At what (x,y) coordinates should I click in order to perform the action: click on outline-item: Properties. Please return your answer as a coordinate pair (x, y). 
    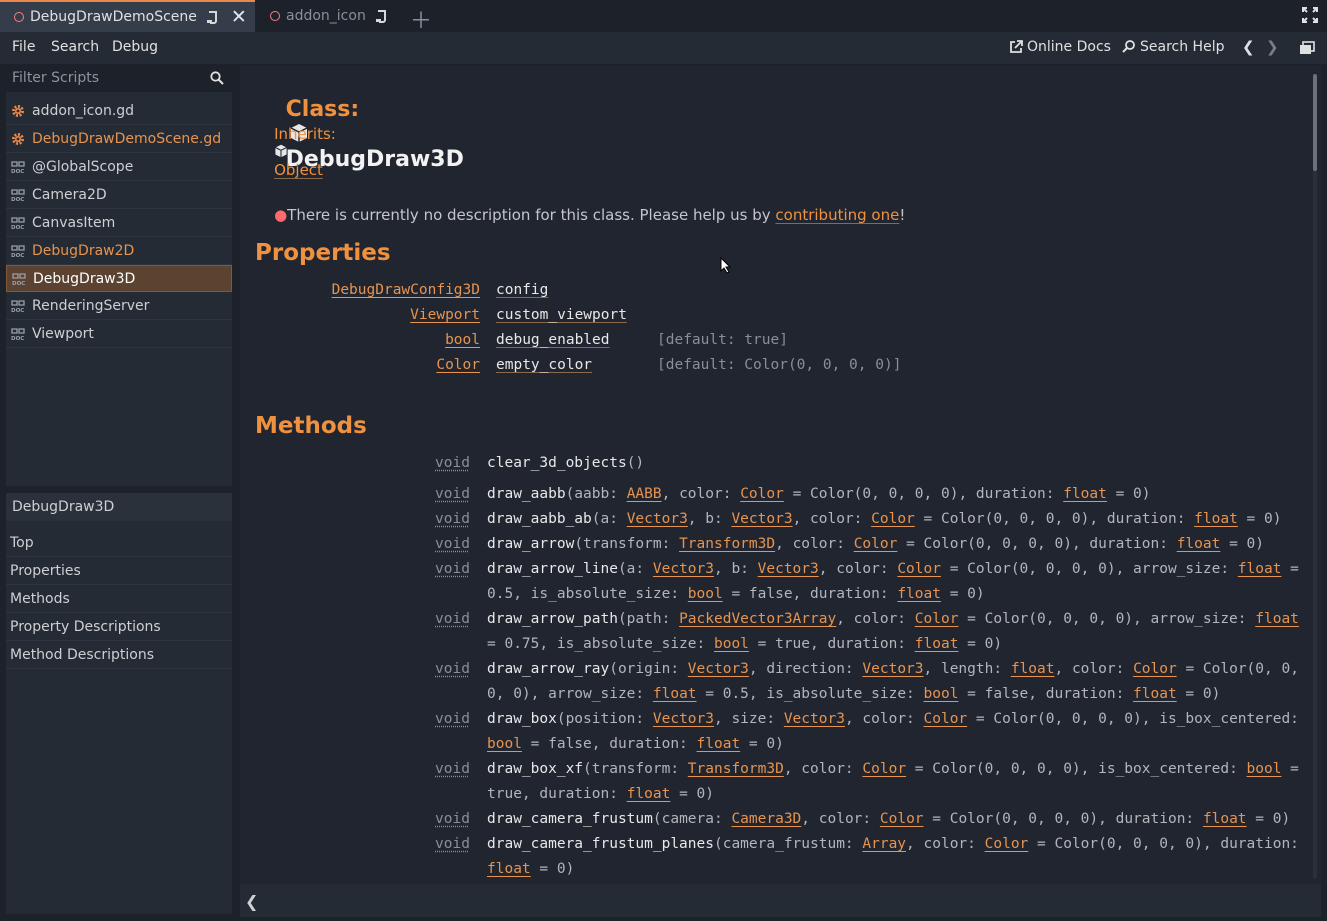
    Looking at the image, I should click on (119, 571).